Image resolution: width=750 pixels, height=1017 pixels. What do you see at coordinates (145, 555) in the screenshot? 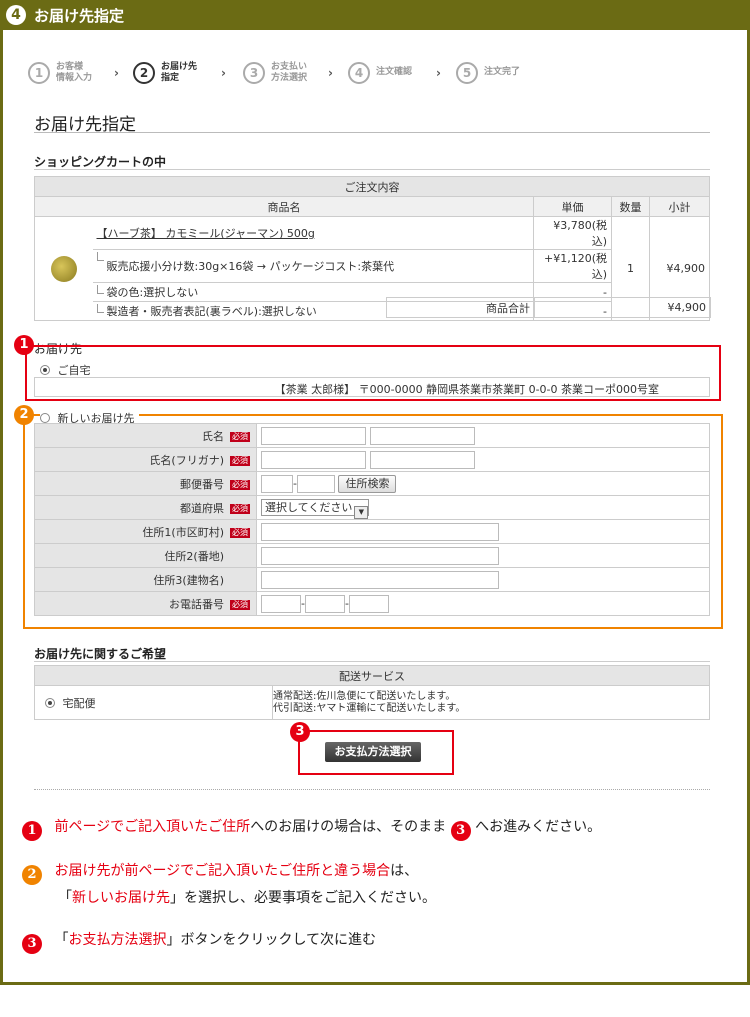
I see `label-addr2: 住所2(番地)` at bounding box center [145, 555].